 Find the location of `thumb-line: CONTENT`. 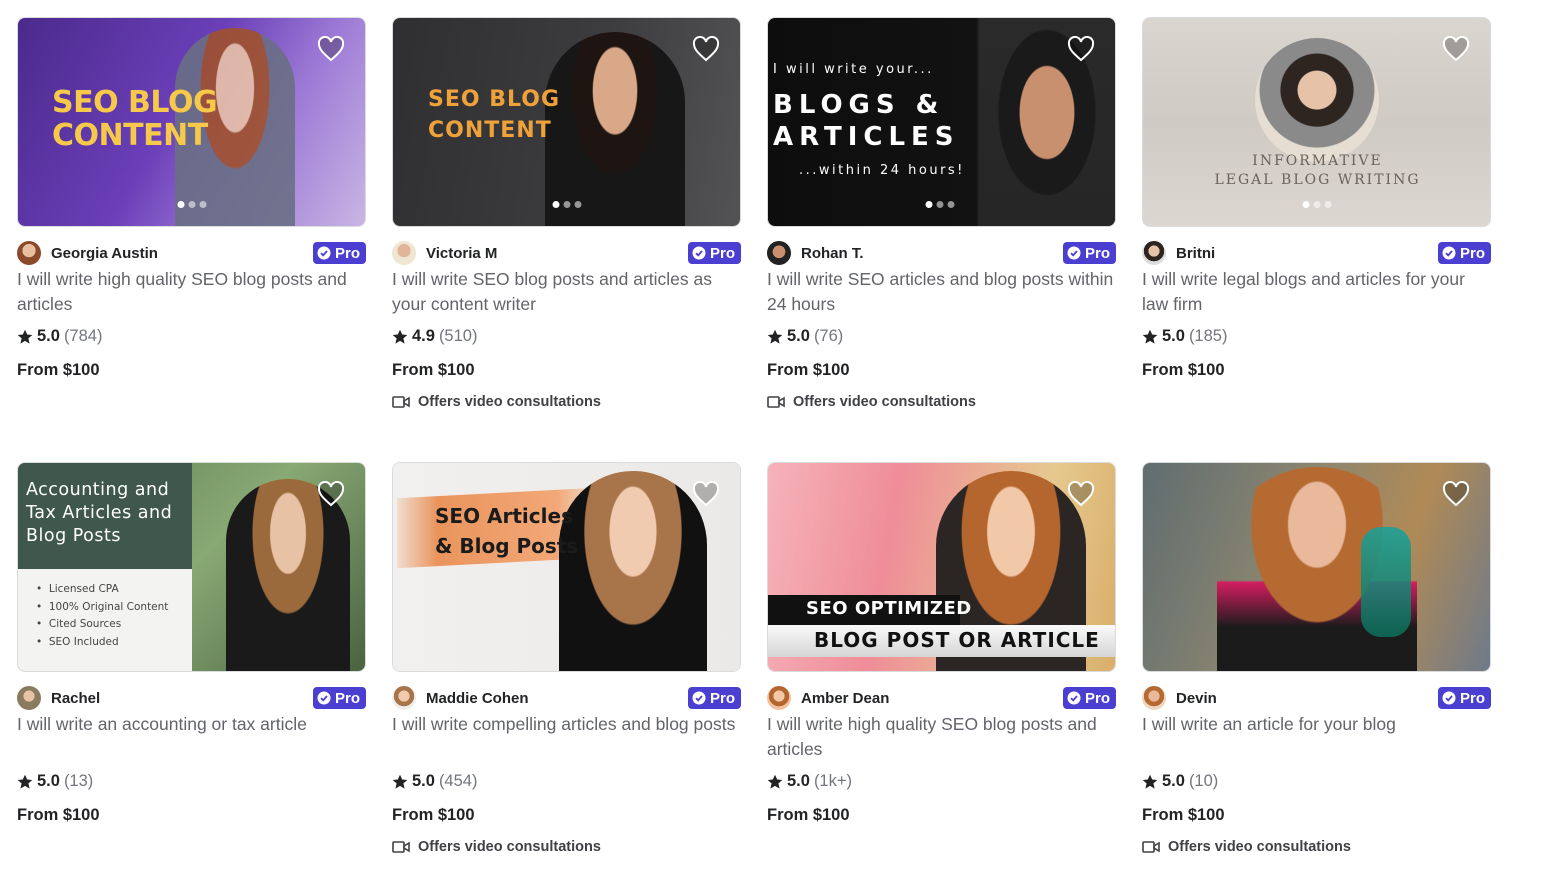

thumb-line: CONTENT is located at coordinates (130, 135).